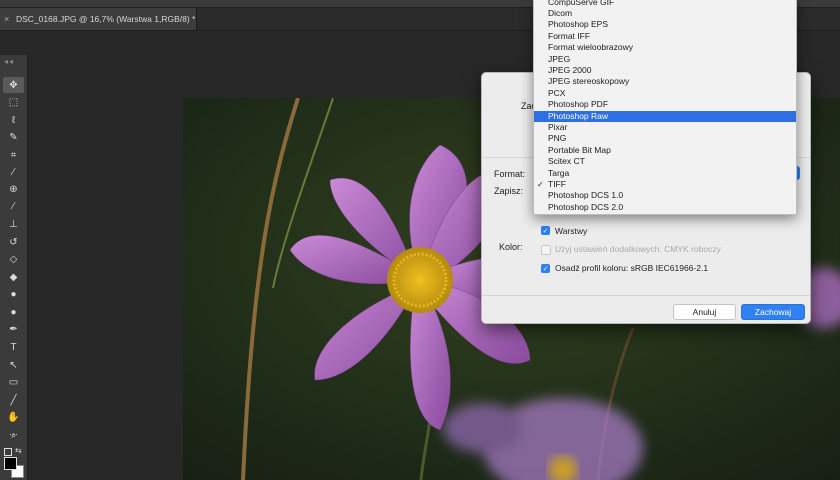 This screenshot has height=480, width=840. Describe the element at coordinates (9, 19) in the screenshot. I see `close-tab-icon: ×` at that location.